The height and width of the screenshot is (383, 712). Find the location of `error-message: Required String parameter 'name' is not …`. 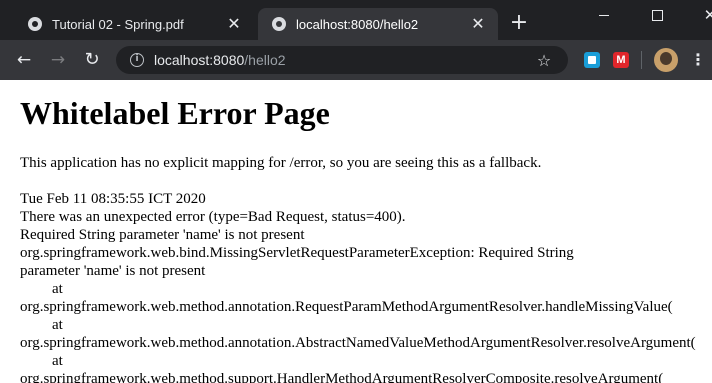

error-message: Required String parameter 'name' is not … is located at coordinates (162, 235).